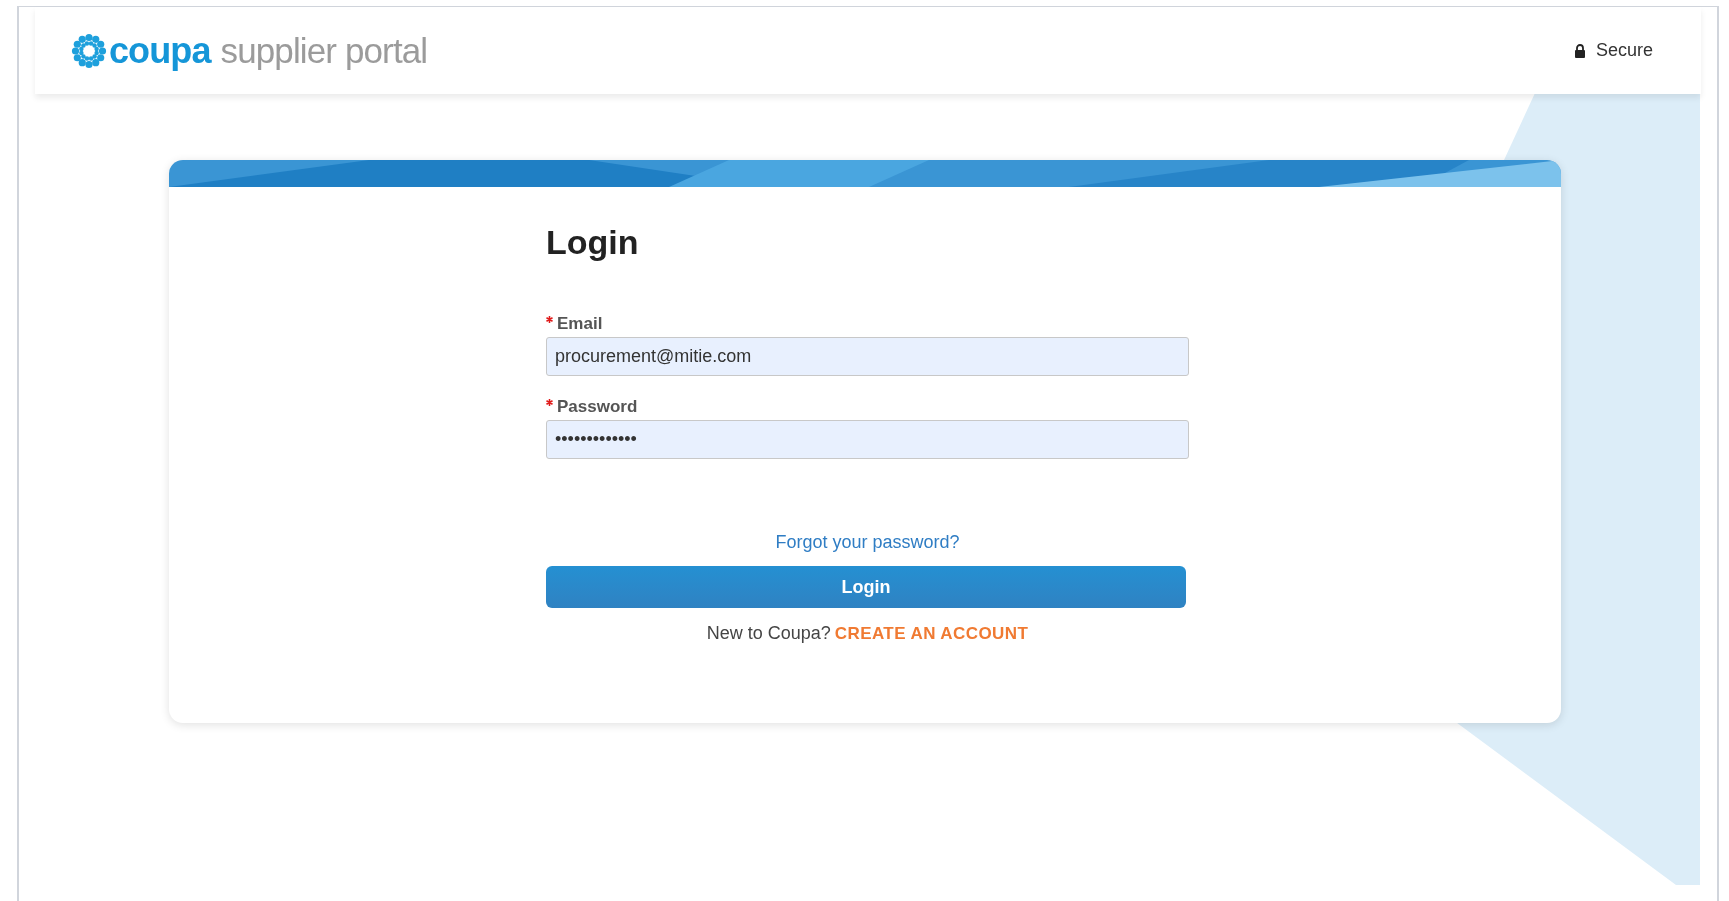 Image resolution: width=1729 pixels, height=901 pixels. What do you see at coordinates (580, 323) in the screenshot?
I see `field-label: Email` at bounding box center [580, 323].